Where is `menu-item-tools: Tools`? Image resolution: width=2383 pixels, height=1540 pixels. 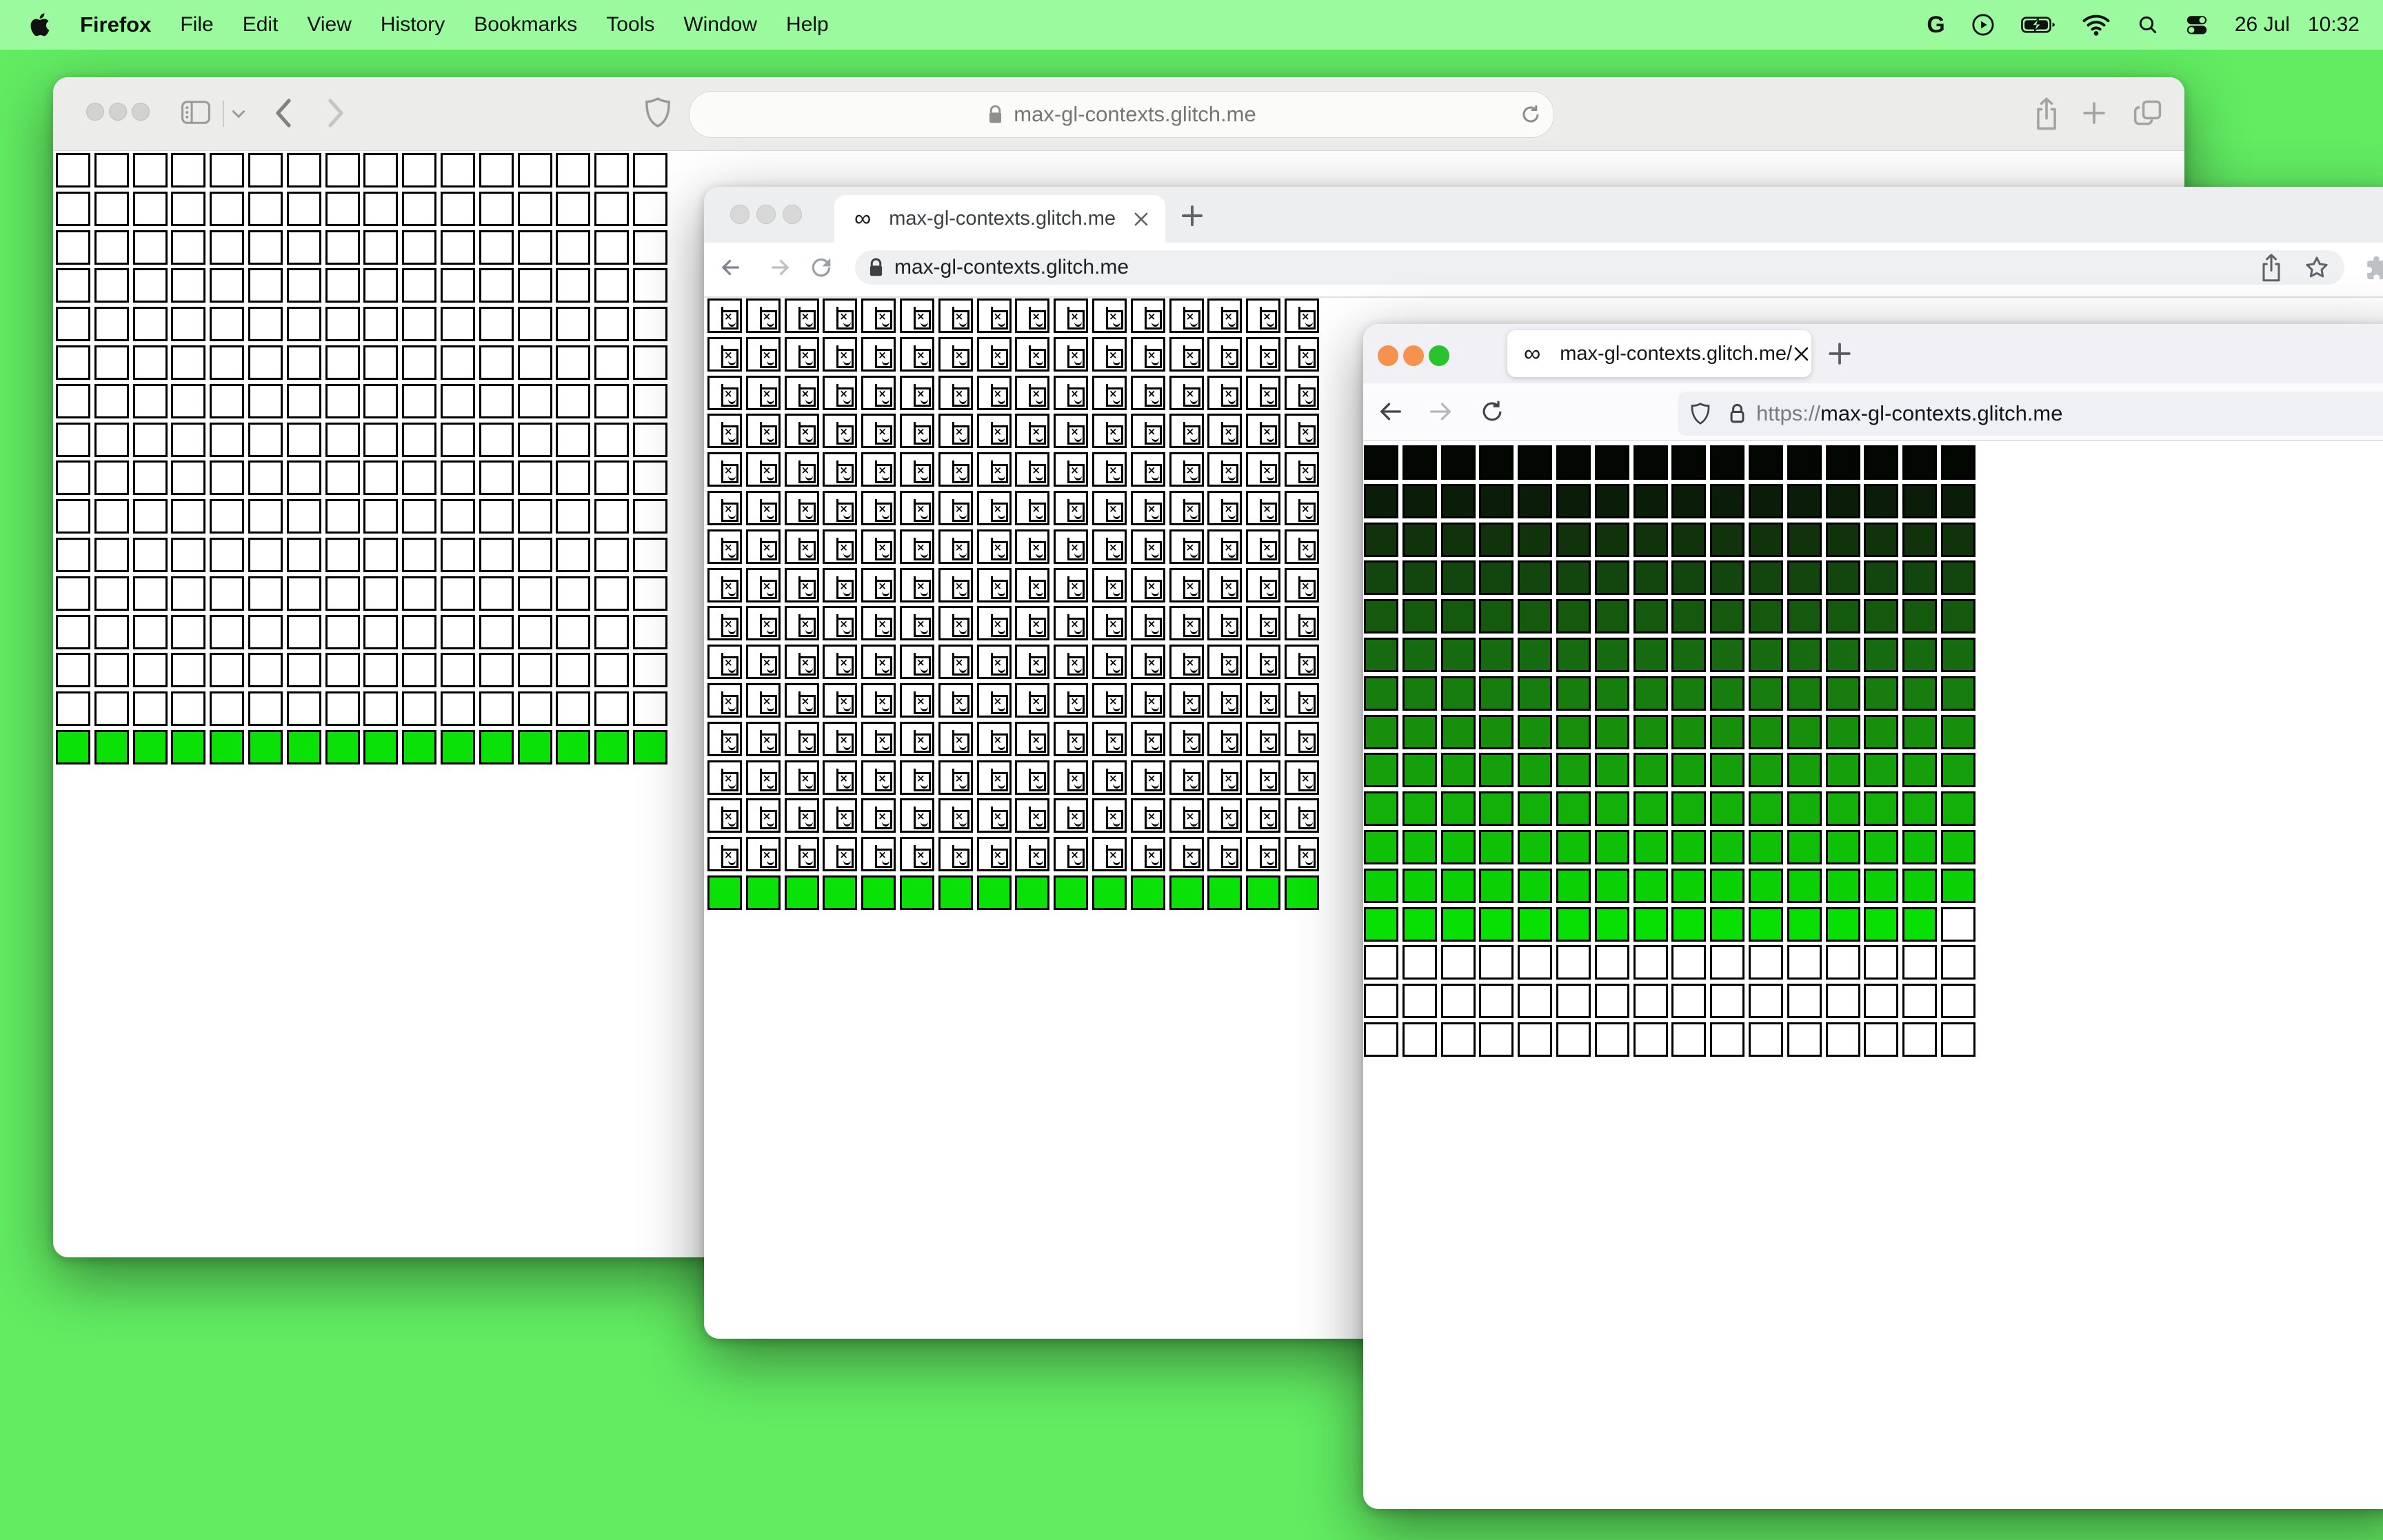
menu-item-tools: Tools is located at coordinates (630, 25).